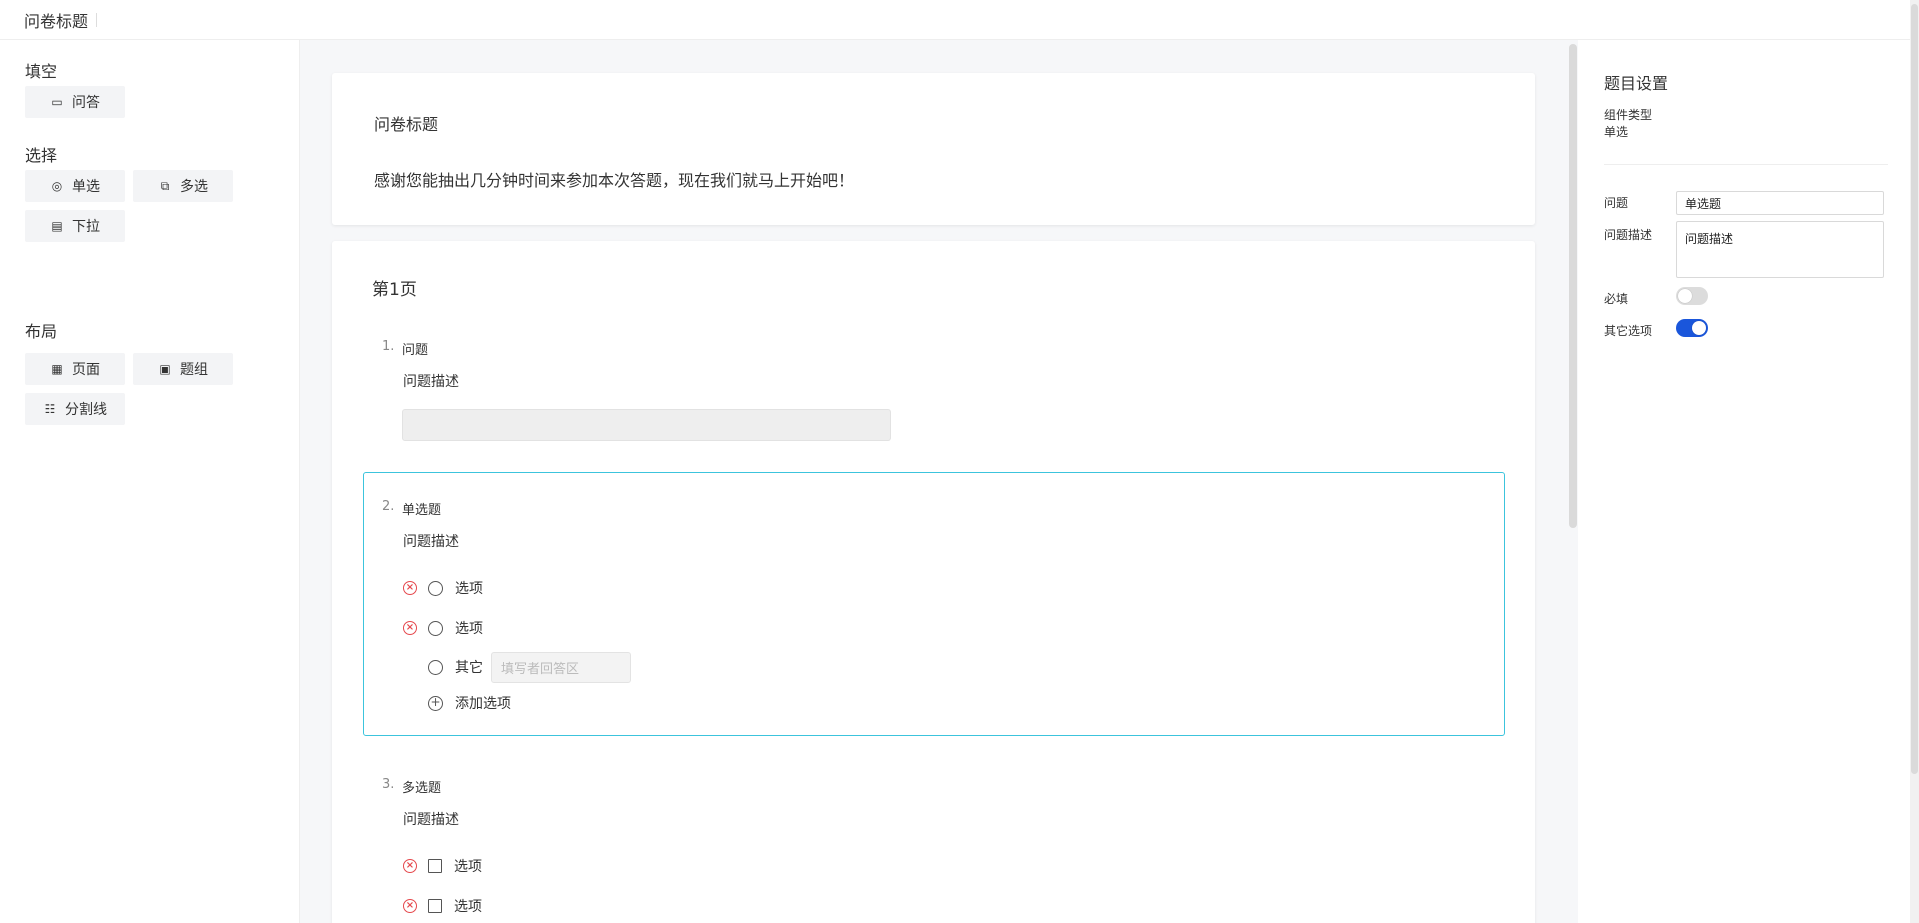 The height and width of the screenshot is (923, 1919). I want to click on group-title-fill: 填空, so click(41, 71).